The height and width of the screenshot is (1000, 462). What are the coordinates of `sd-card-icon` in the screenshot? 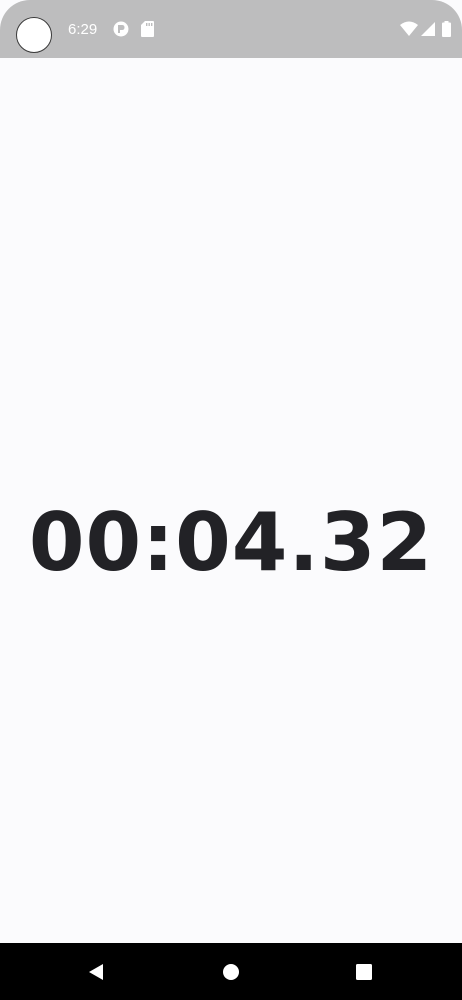 It's located at (147, 29).